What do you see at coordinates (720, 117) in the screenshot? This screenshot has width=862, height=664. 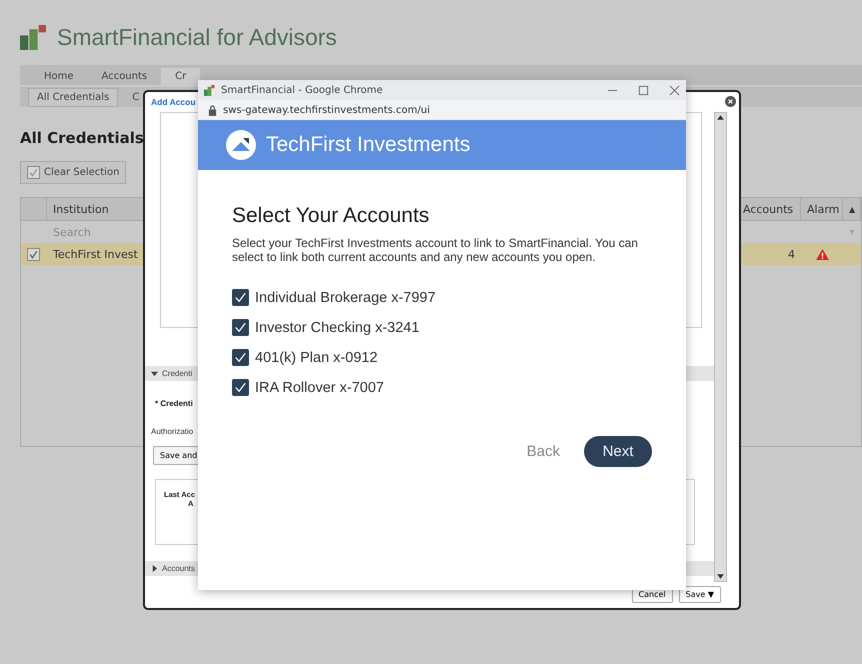 I see `scroll-up-icon` at bounding box center [720, 117].